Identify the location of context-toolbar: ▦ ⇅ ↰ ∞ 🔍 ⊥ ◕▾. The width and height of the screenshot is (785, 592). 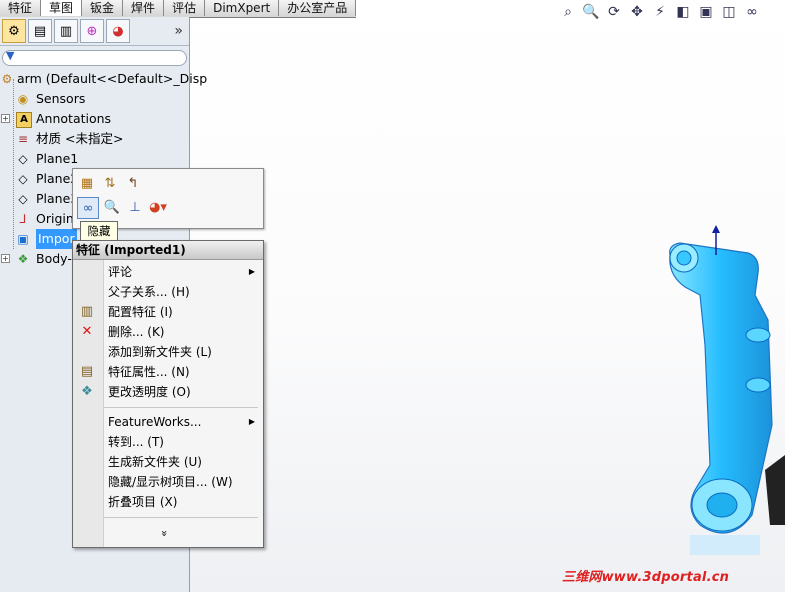
(168, 198).